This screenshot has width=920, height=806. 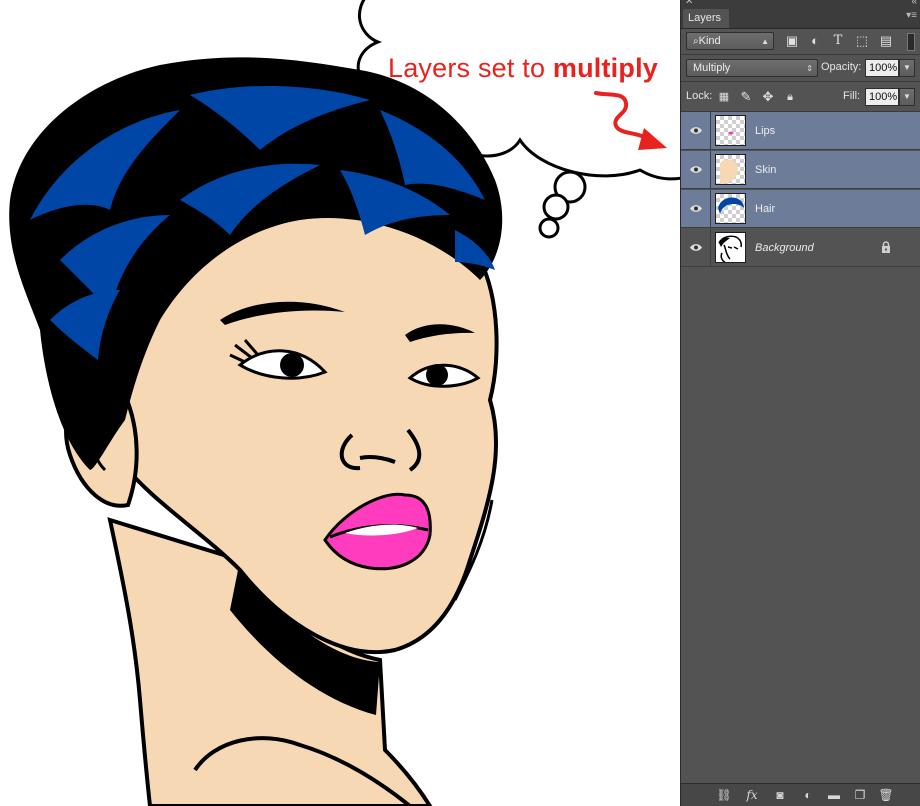 I want to click on new-adjustment-layer-icon: ◐, so click(x=808, y=795).